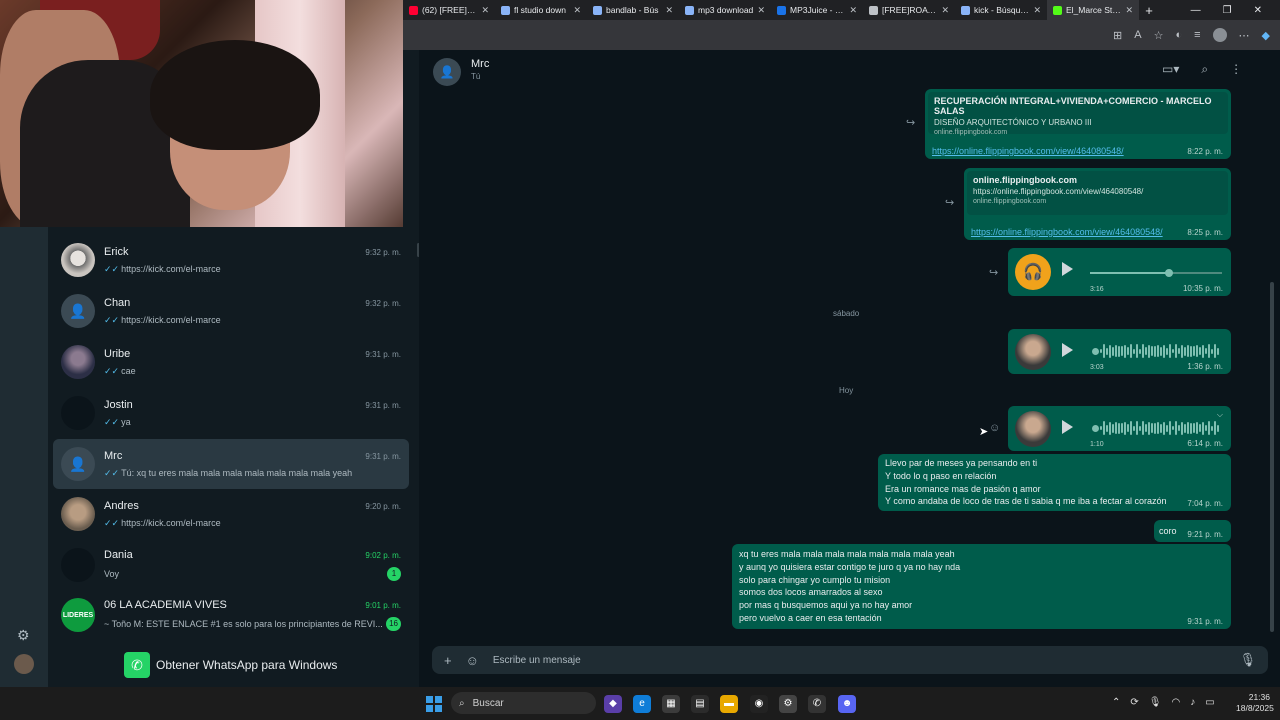 Image resolution: width=1280 pixels, height=720 pixels. I want to click on browser-tab: mp3 download ✕, so click(725, 10).